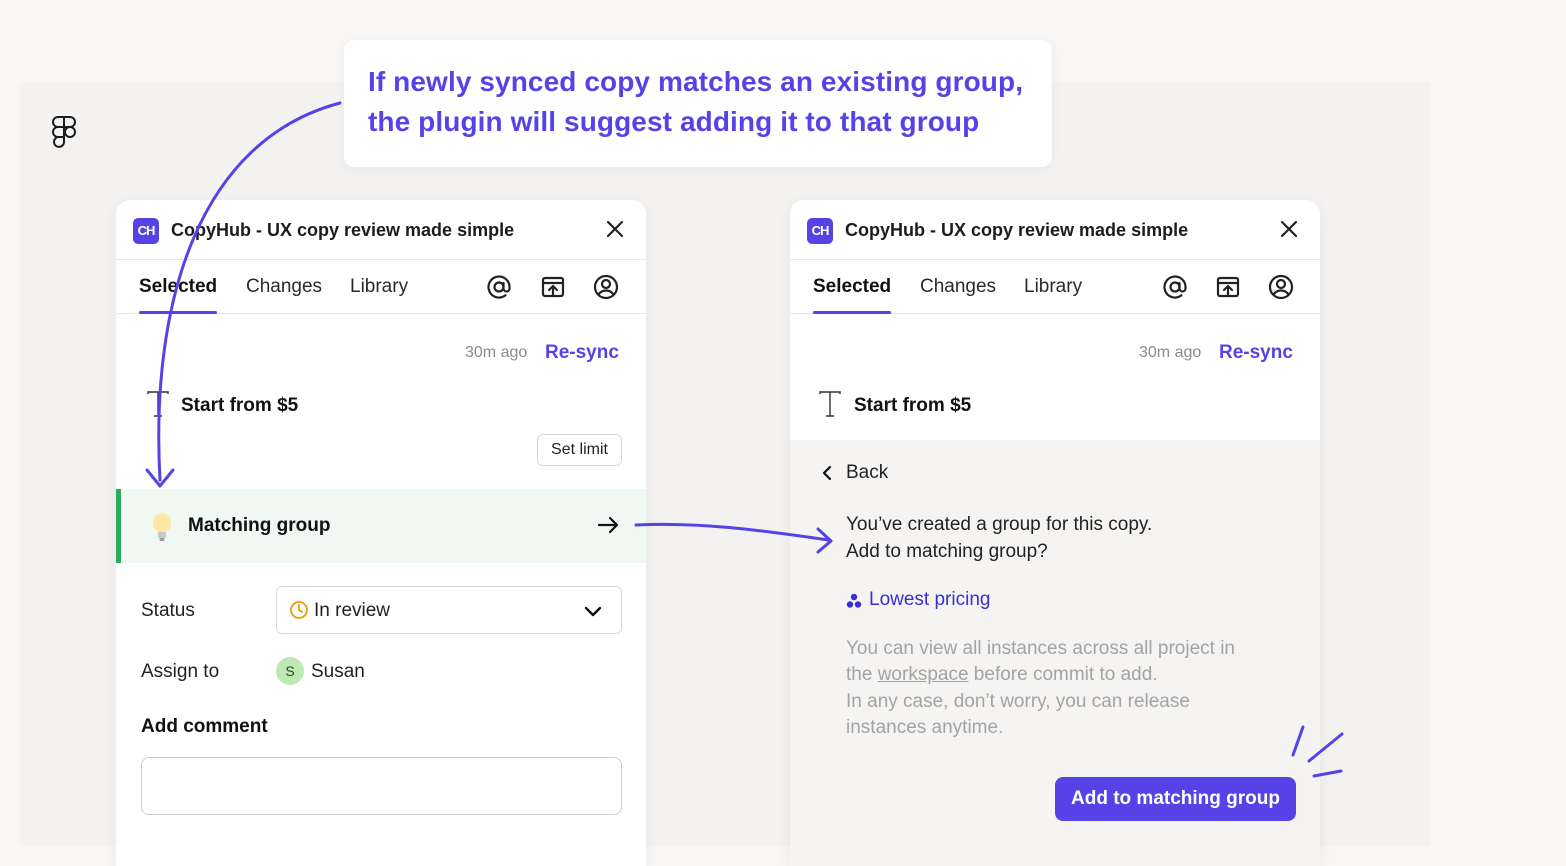 The height and width of the screenshot is (866, 1566). What do you see at coordinates (923, 674) in the screenshot?
I see `workspace-link: workspace` at bounding box center [923, 674].